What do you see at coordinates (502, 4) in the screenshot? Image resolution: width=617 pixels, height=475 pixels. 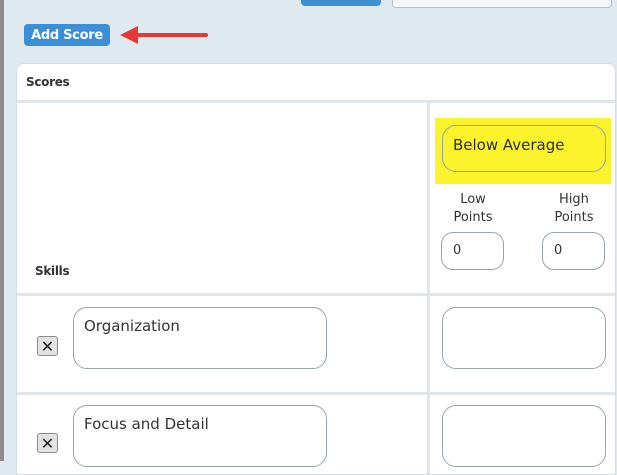 I see `top-outline-button` at bounding box center [502, 4].